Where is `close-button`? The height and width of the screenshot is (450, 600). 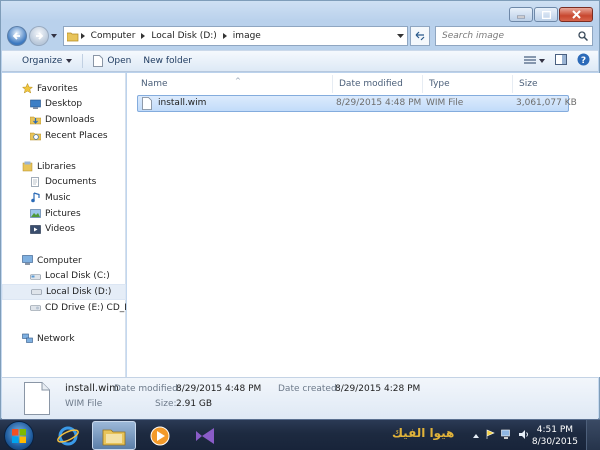
close-button is located at coordinates (576, 14).